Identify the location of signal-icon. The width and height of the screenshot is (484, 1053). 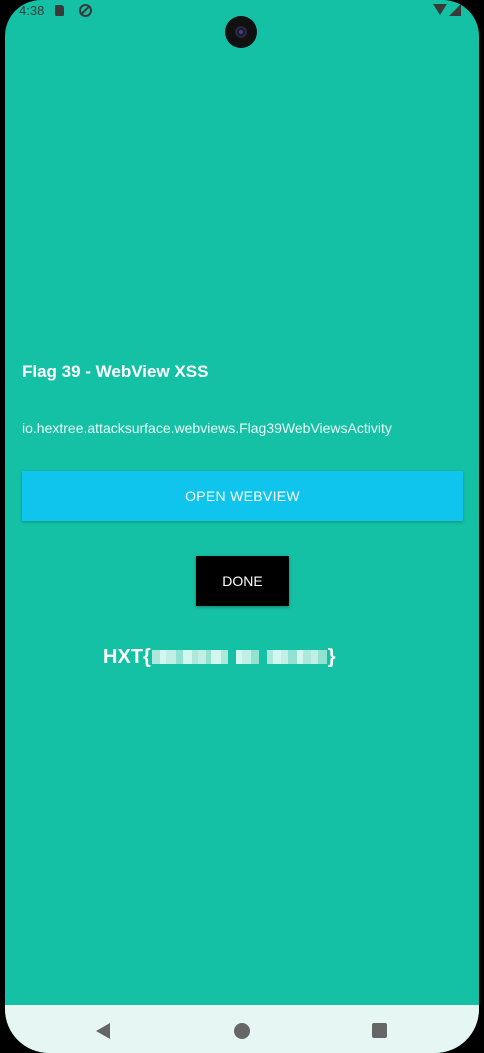
(455, 10).